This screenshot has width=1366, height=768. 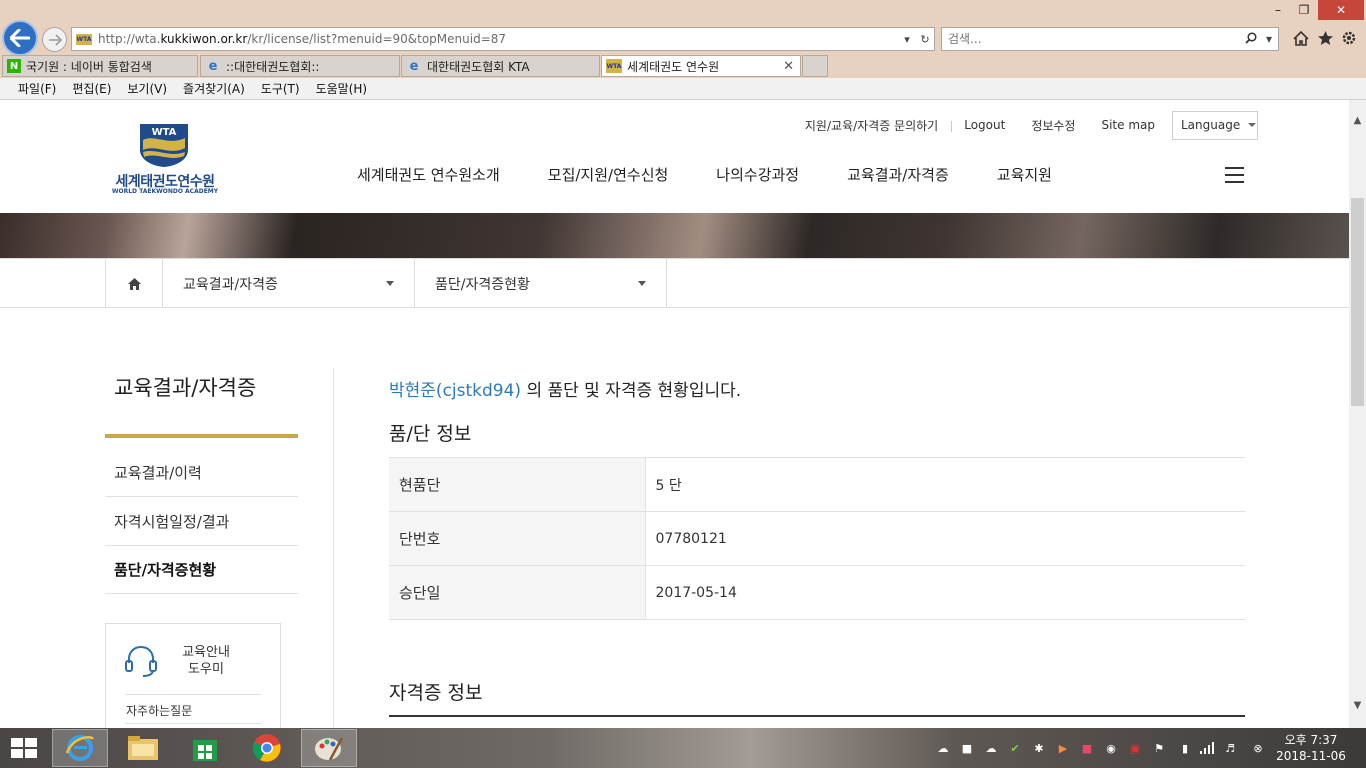 What do you see at coordinates (300, 66) in the screenshot?
I see `tab-kta-1: e ::대한태권도협회::` at bounding box center [300, 66].